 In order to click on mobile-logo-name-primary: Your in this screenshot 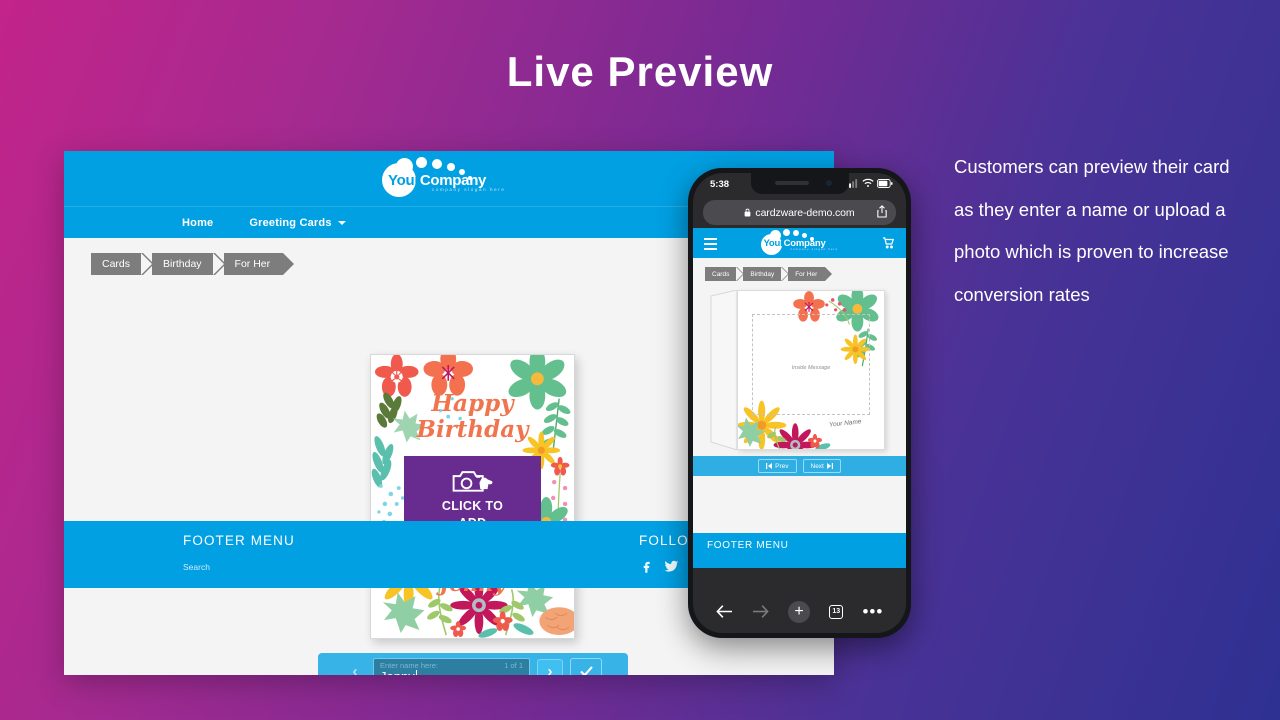, I will do `click(773, 243)`.